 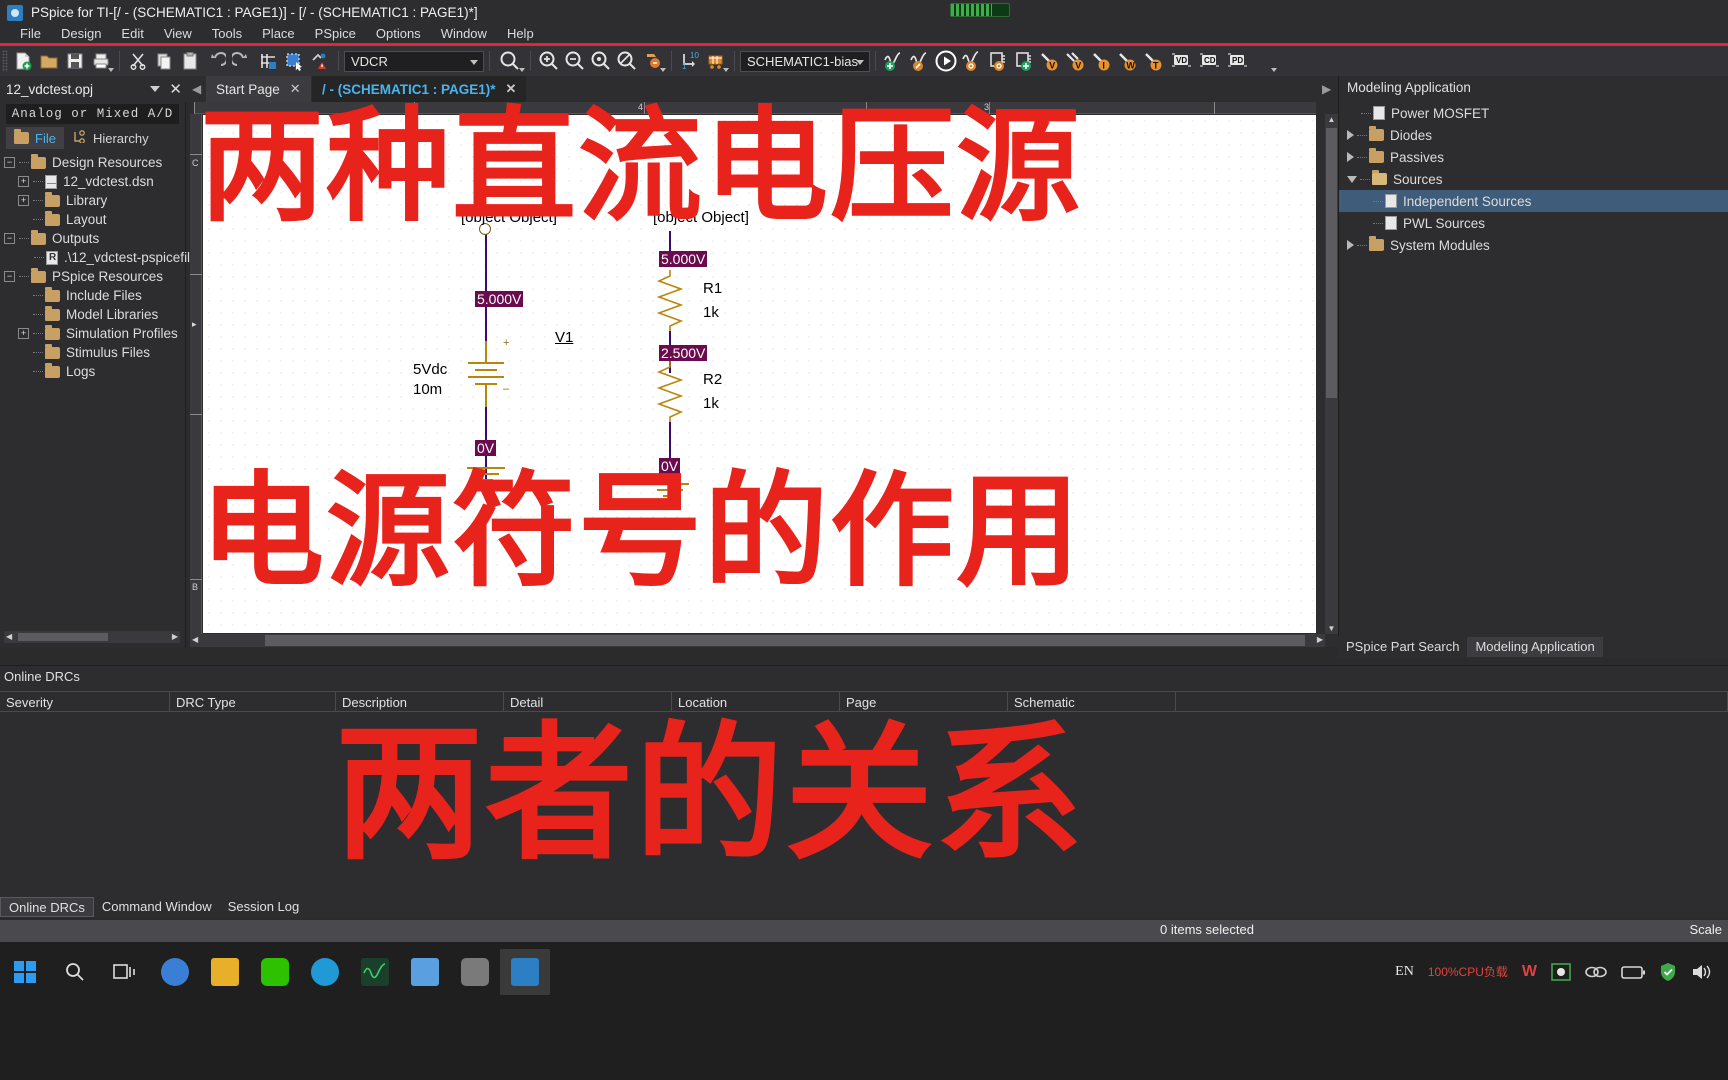 I want to click on open-folder-icon, so click(x=49, y=61).